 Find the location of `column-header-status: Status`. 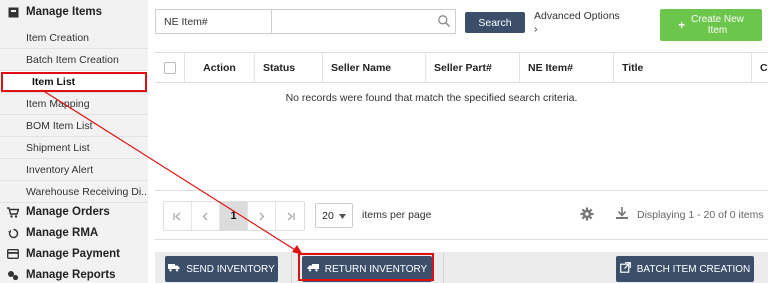

column-header-status: Status is located at coordinates (289, 67).